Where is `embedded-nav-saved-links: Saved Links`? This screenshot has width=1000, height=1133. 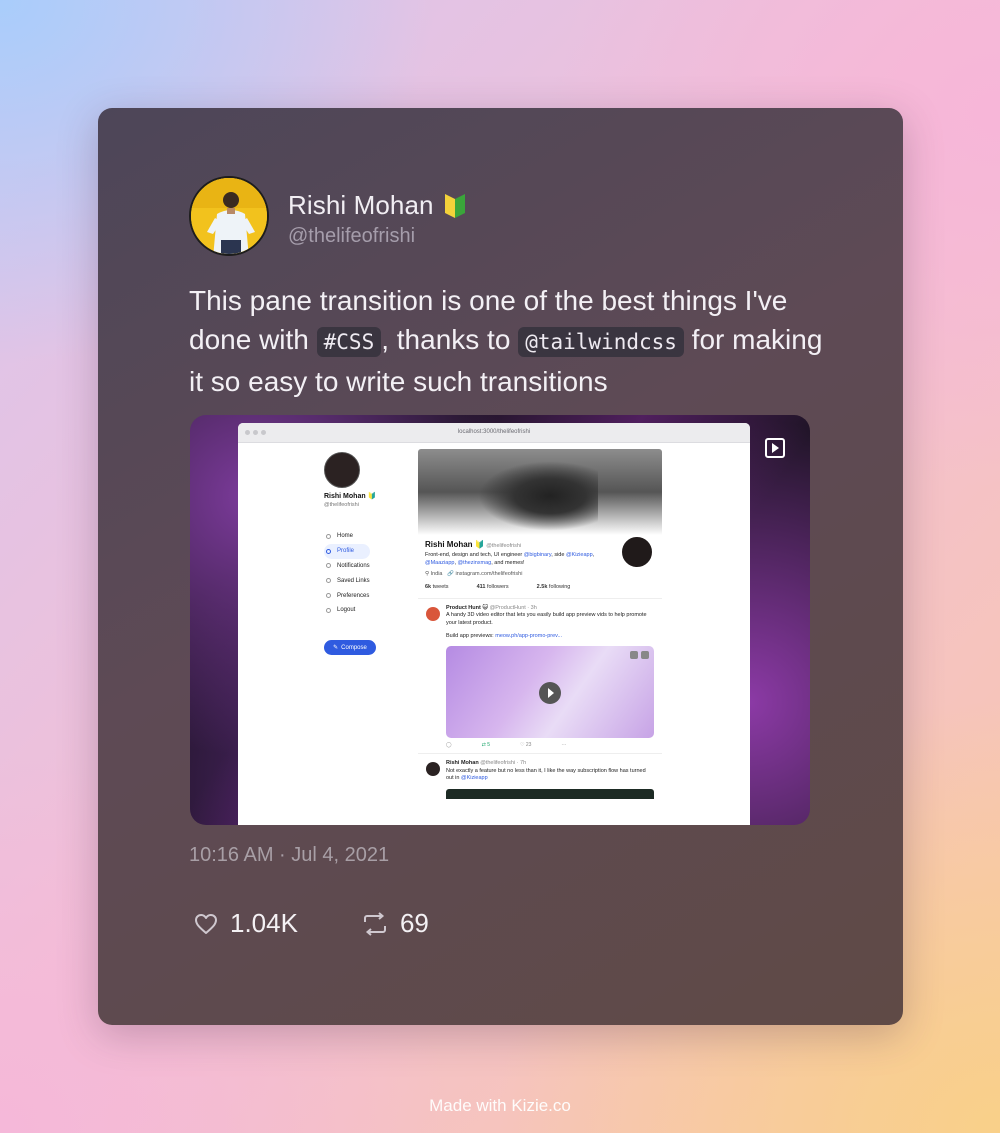
embedded-nav-saved-links: Saved Links is located at coordinates (347, 580).